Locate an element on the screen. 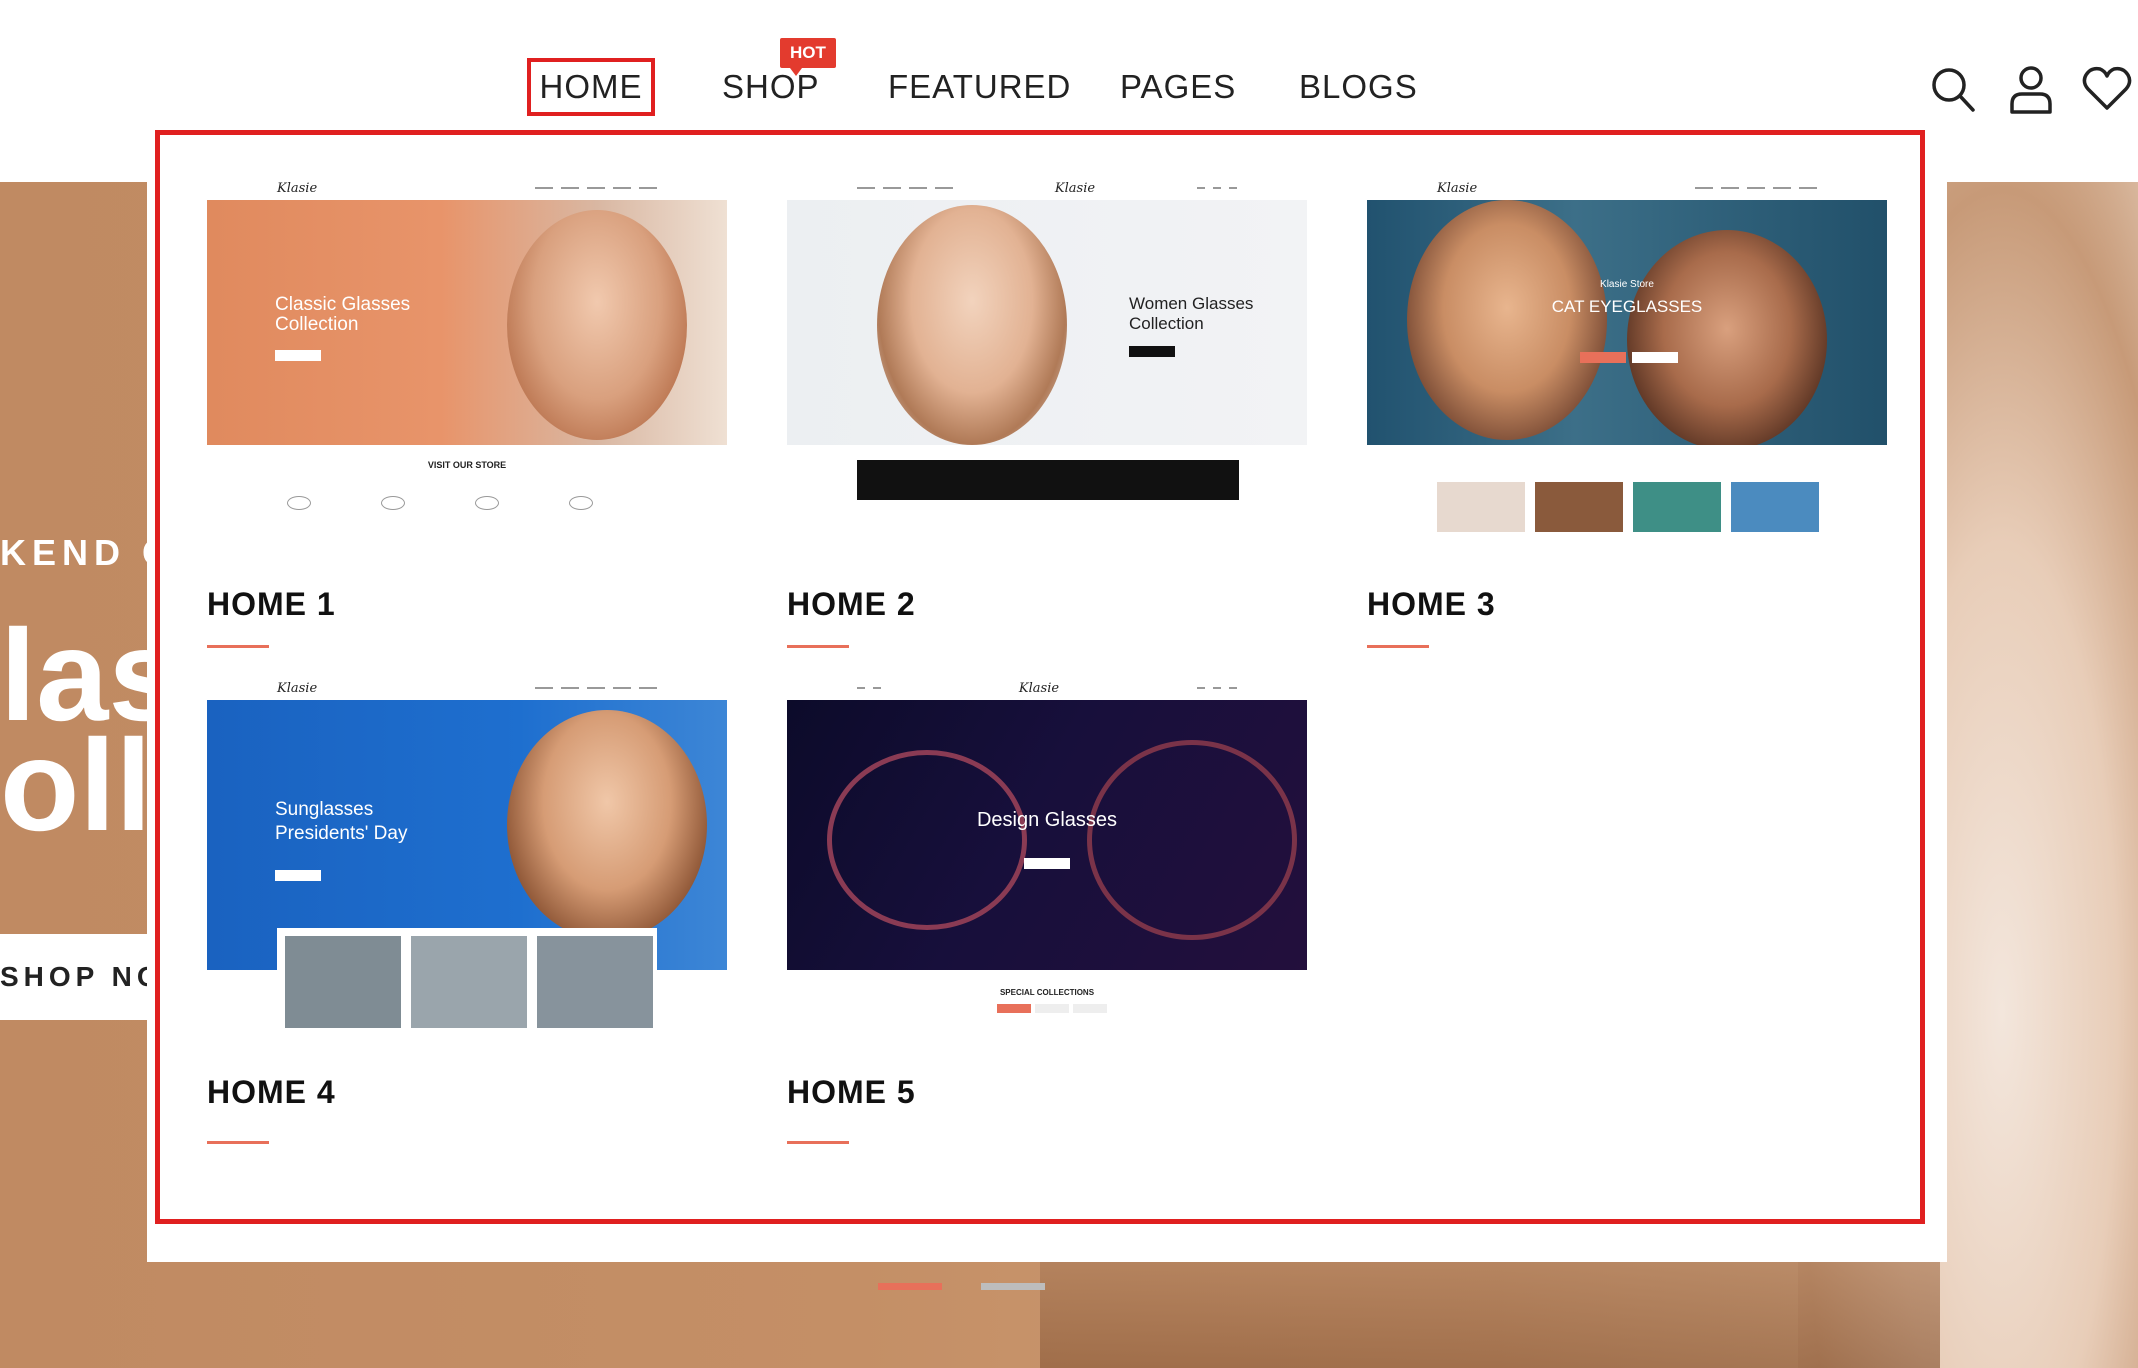  thumb-hero-title-1: Sunglasses is located at coordinates (324, 809).